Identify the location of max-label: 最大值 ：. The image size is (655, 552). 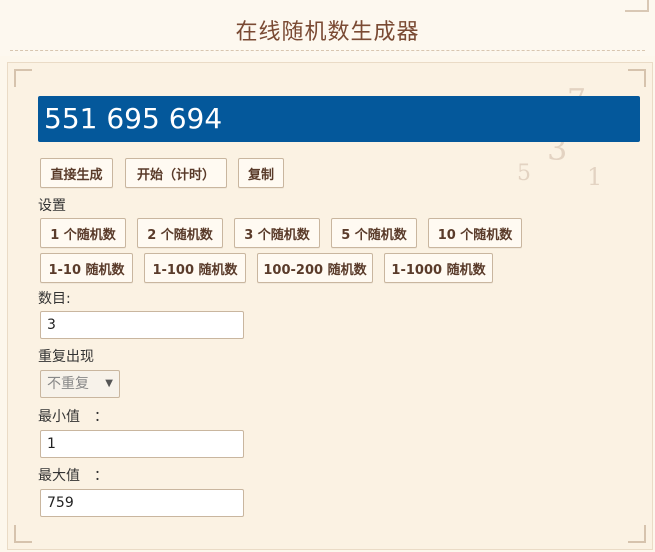
(73, 476).